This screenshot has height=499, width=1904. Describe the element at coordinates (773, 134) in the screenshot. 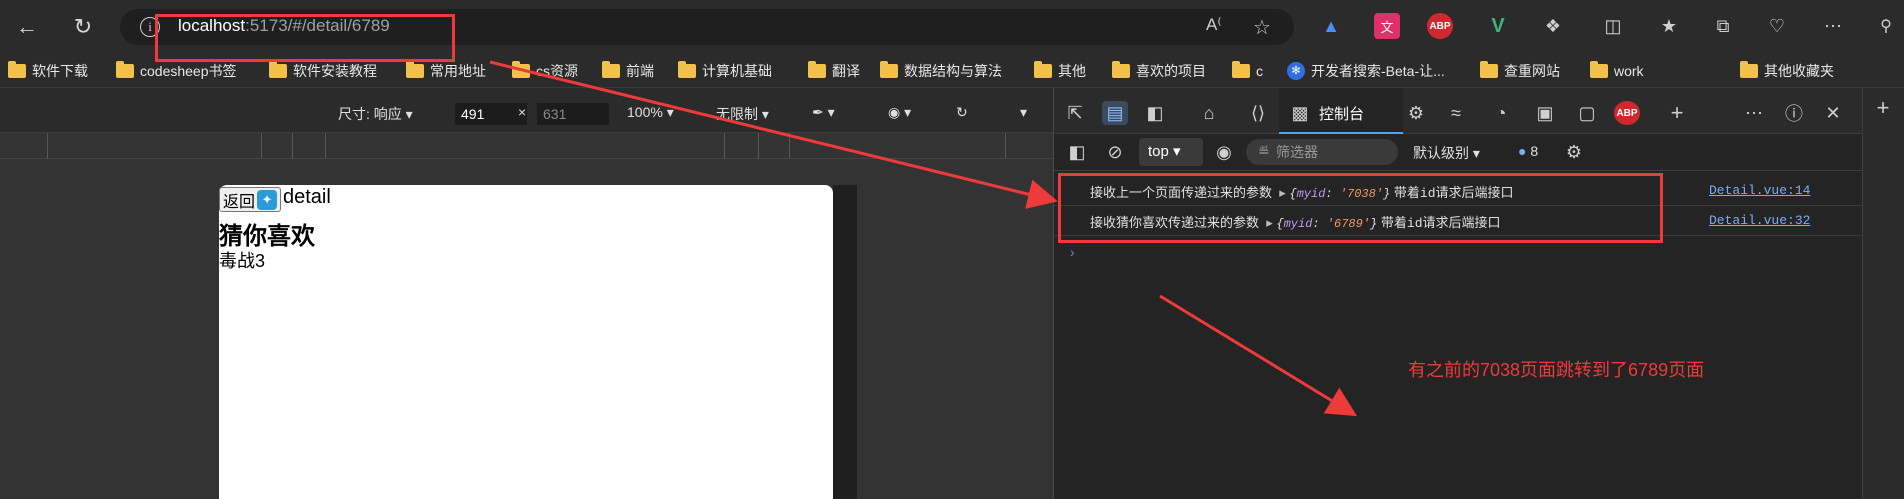

I see `arrow-url-to-console` at that location.